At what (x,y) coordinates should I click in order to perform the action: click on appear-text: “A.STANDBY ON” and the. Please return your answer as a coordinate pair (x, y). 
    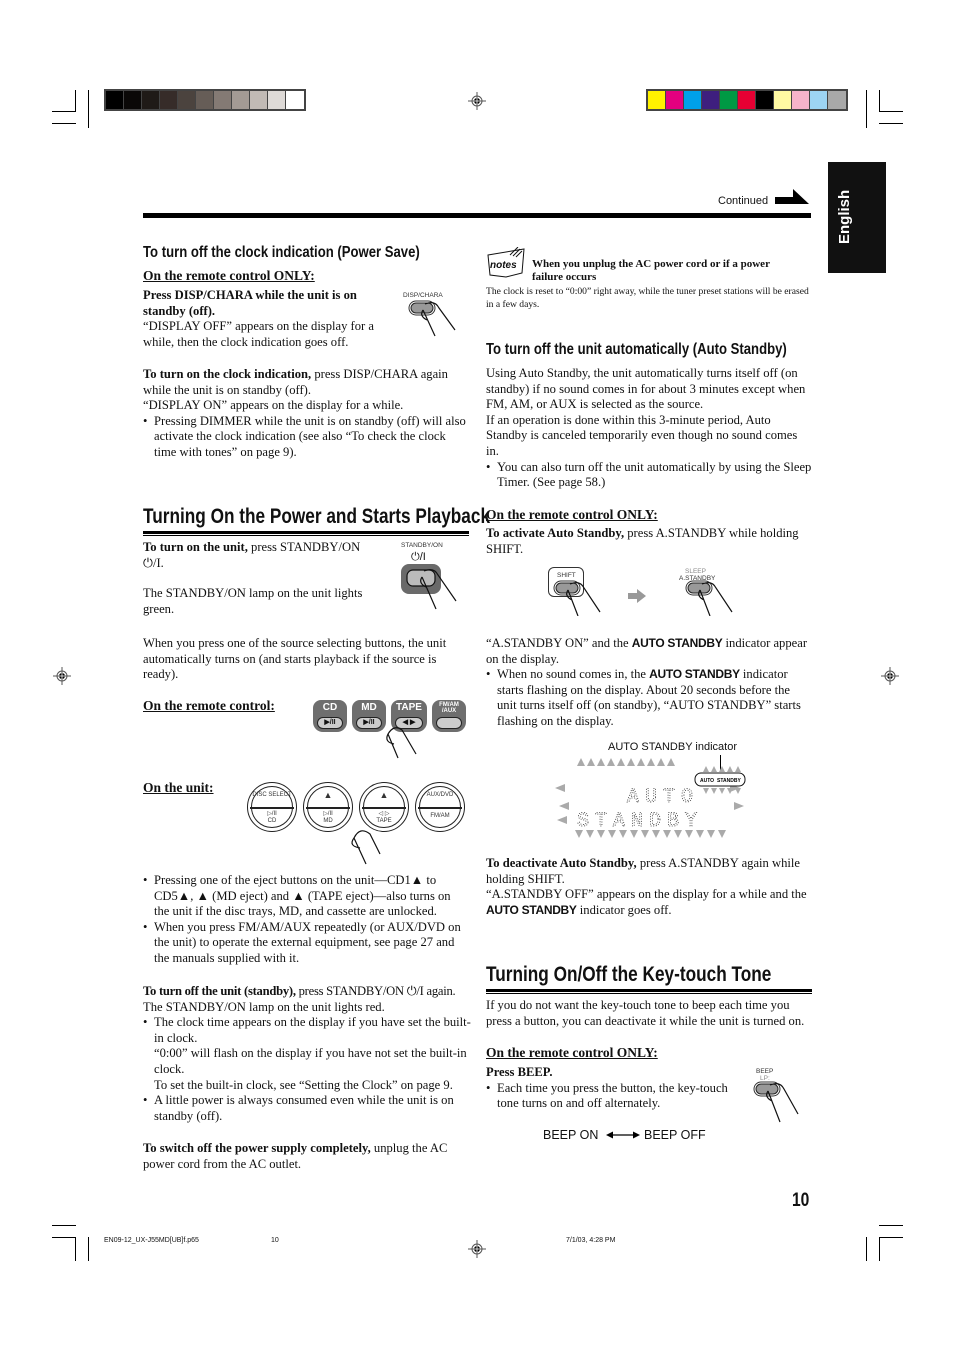
    Looking at the image, I should click on (559, 643).